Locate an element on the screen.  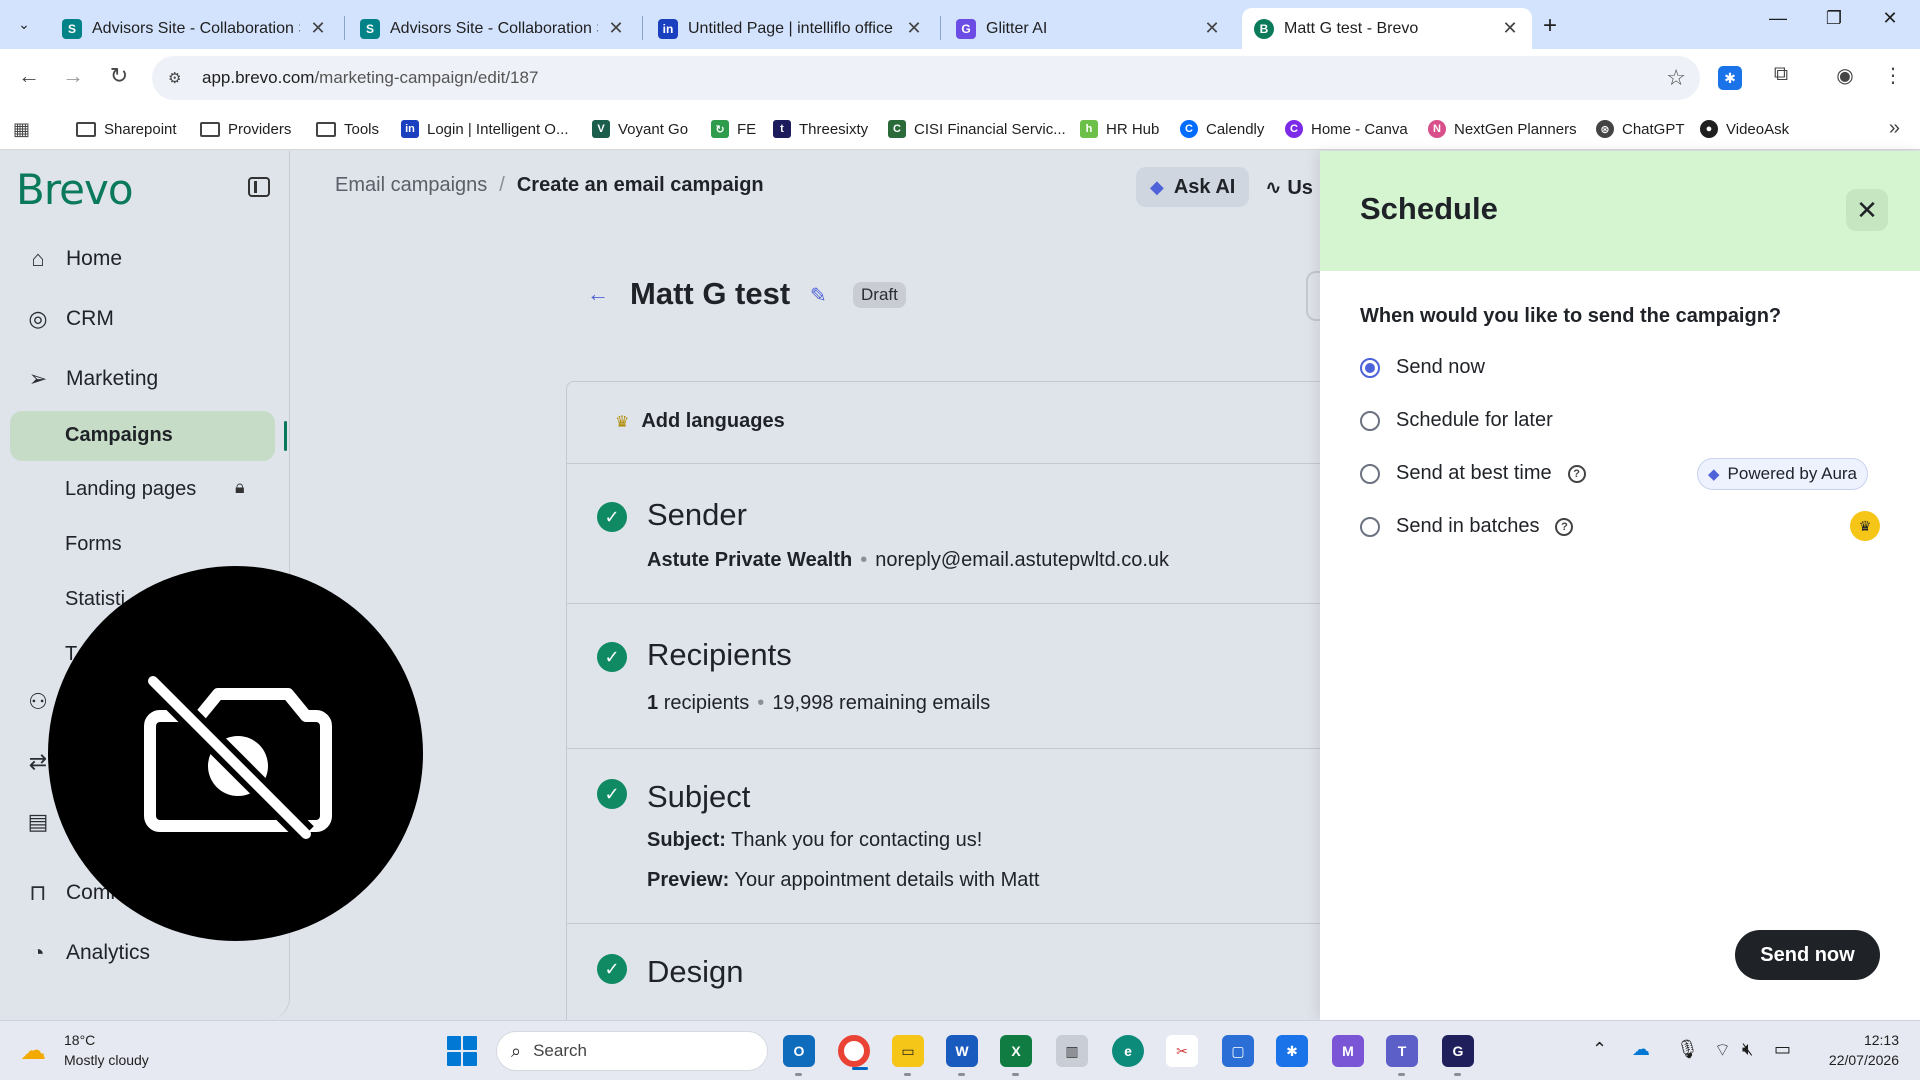
sidebar-item-marketing: ➢ Marketing is located at coordinates (91, 379).